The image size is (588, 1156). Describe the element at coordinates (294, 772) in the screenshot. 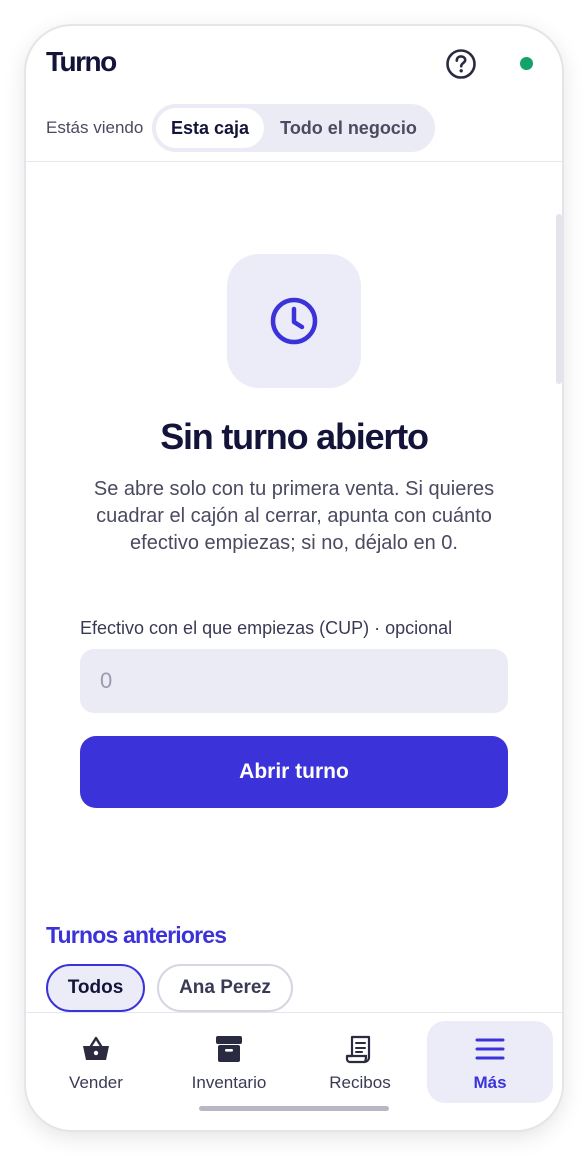

I see `open-shift-button: Abrir turno` at that location.